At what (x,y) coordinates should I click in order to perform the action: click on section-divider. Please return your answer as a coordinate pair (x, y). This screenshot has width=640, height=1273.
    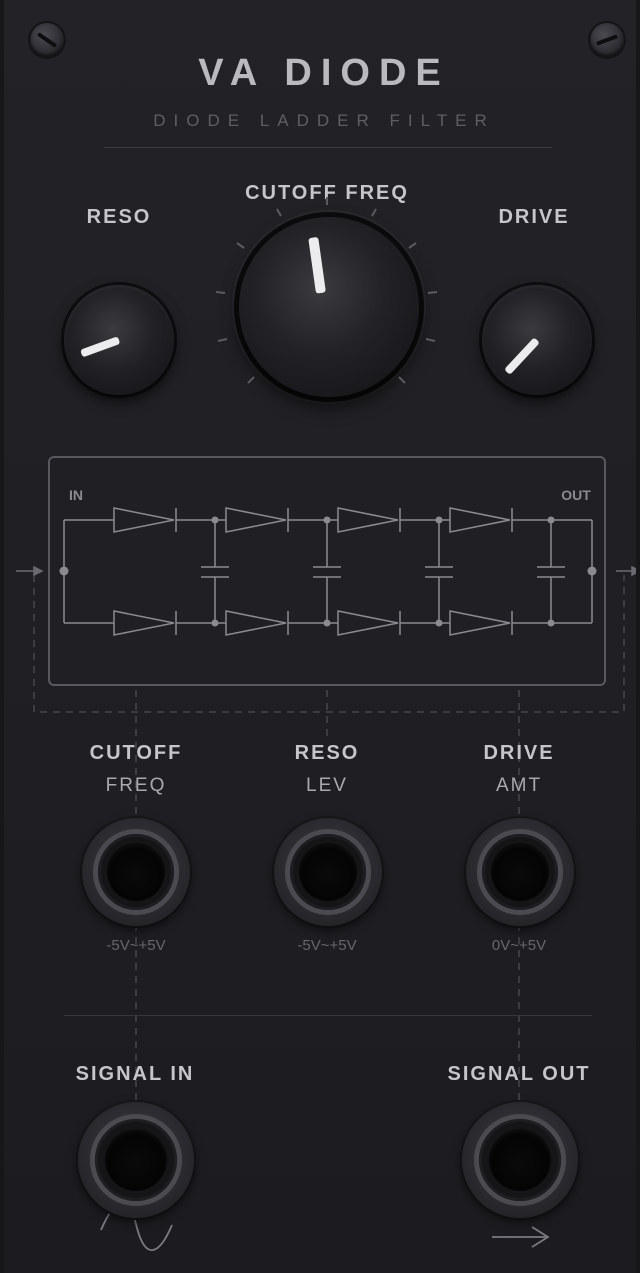
    Looking at the image, I should click on (328, 1015).